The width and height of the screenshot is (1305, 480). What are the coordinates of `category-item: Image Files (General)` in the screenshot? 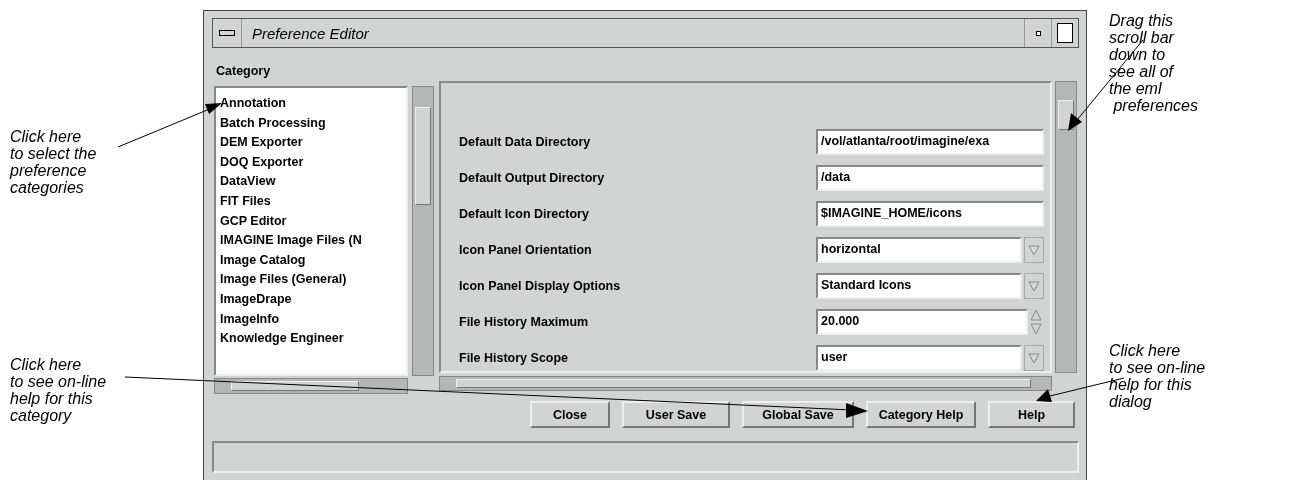 It's located at (313, 280).